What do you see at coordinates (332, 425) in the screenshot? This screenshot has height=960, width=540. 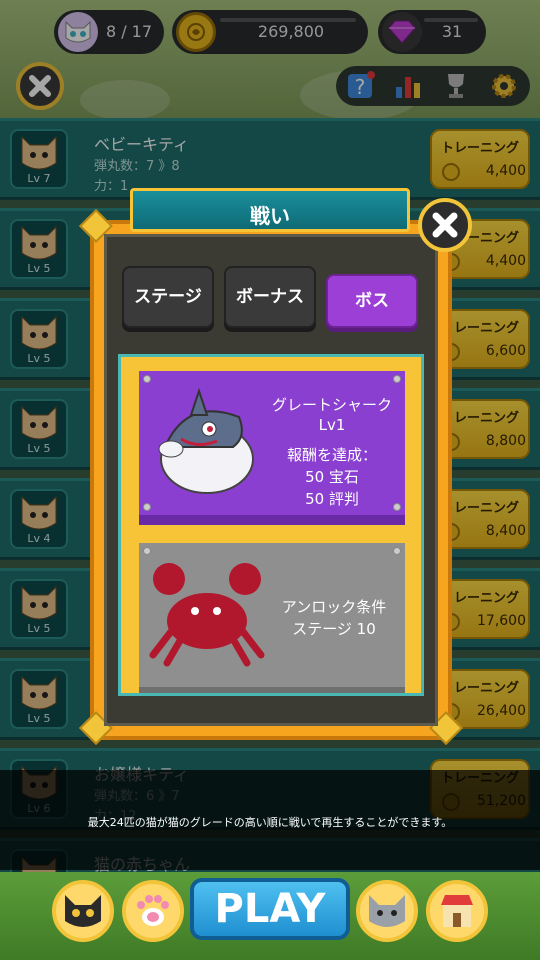 I see `boss-level: Lv1` at bounding box center [332, 425].